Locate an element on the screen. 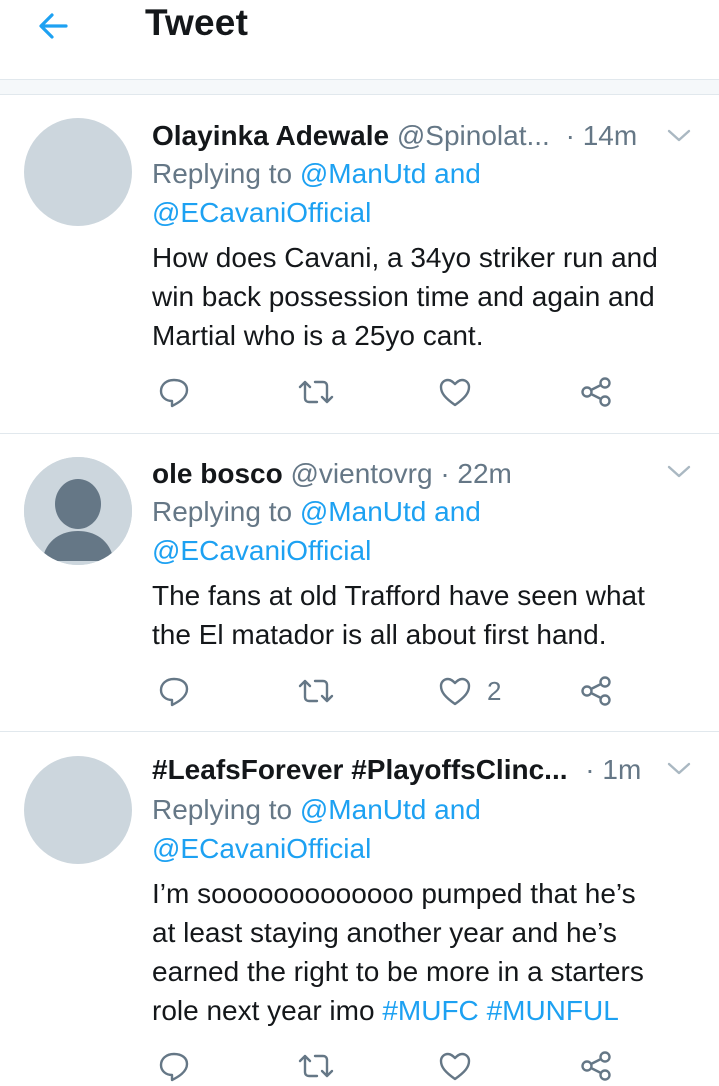 Image resolution: width=719 pixels, height=1086 pixels. tweet-header: #LeafsForever #PlayoffsClinc... · 1m is located at coordinates (396, 769).